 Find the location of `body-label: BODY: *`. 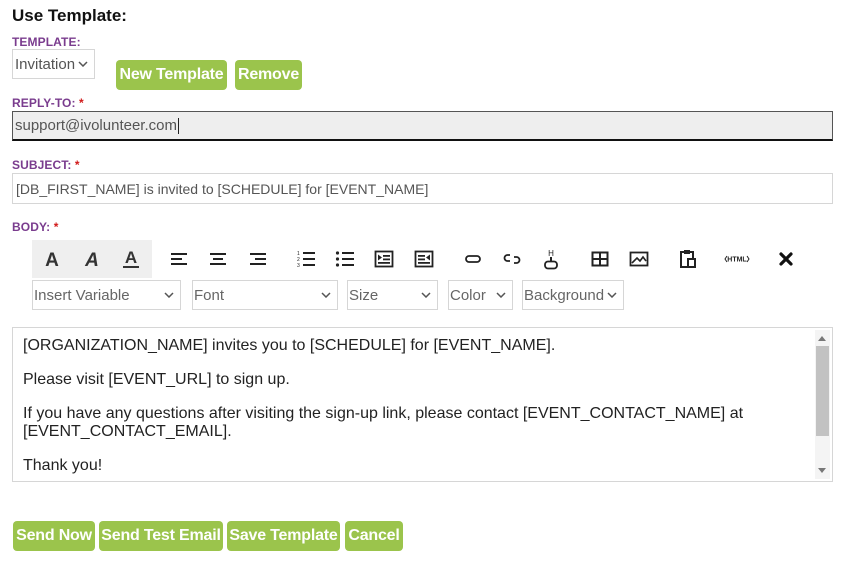

body-label: BODY: * is located at coordinates (35, 227).